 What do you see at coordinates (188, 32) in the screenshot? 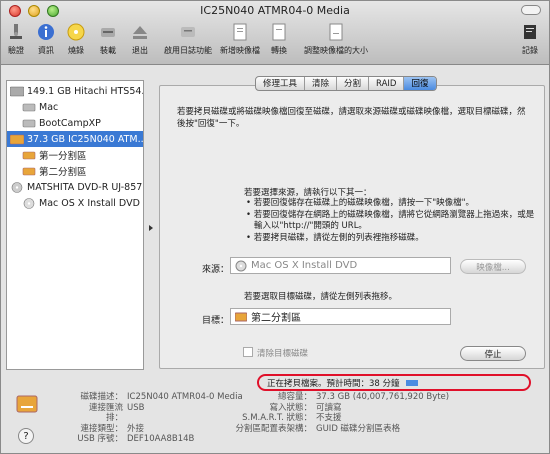
I see `journal-icon` at bounding box center [188, 32].